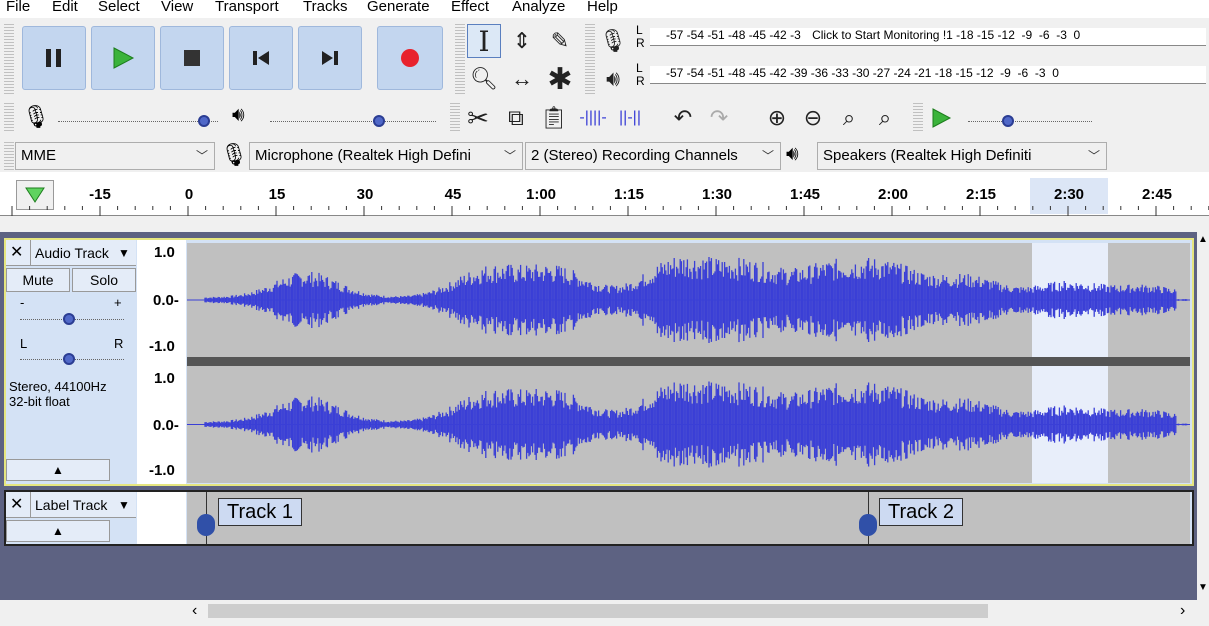  What do you see at coordinates (1203, 239) in the screenshot?
I see `scroll-up-icon: ▲` at bounding box center [1203, 239].